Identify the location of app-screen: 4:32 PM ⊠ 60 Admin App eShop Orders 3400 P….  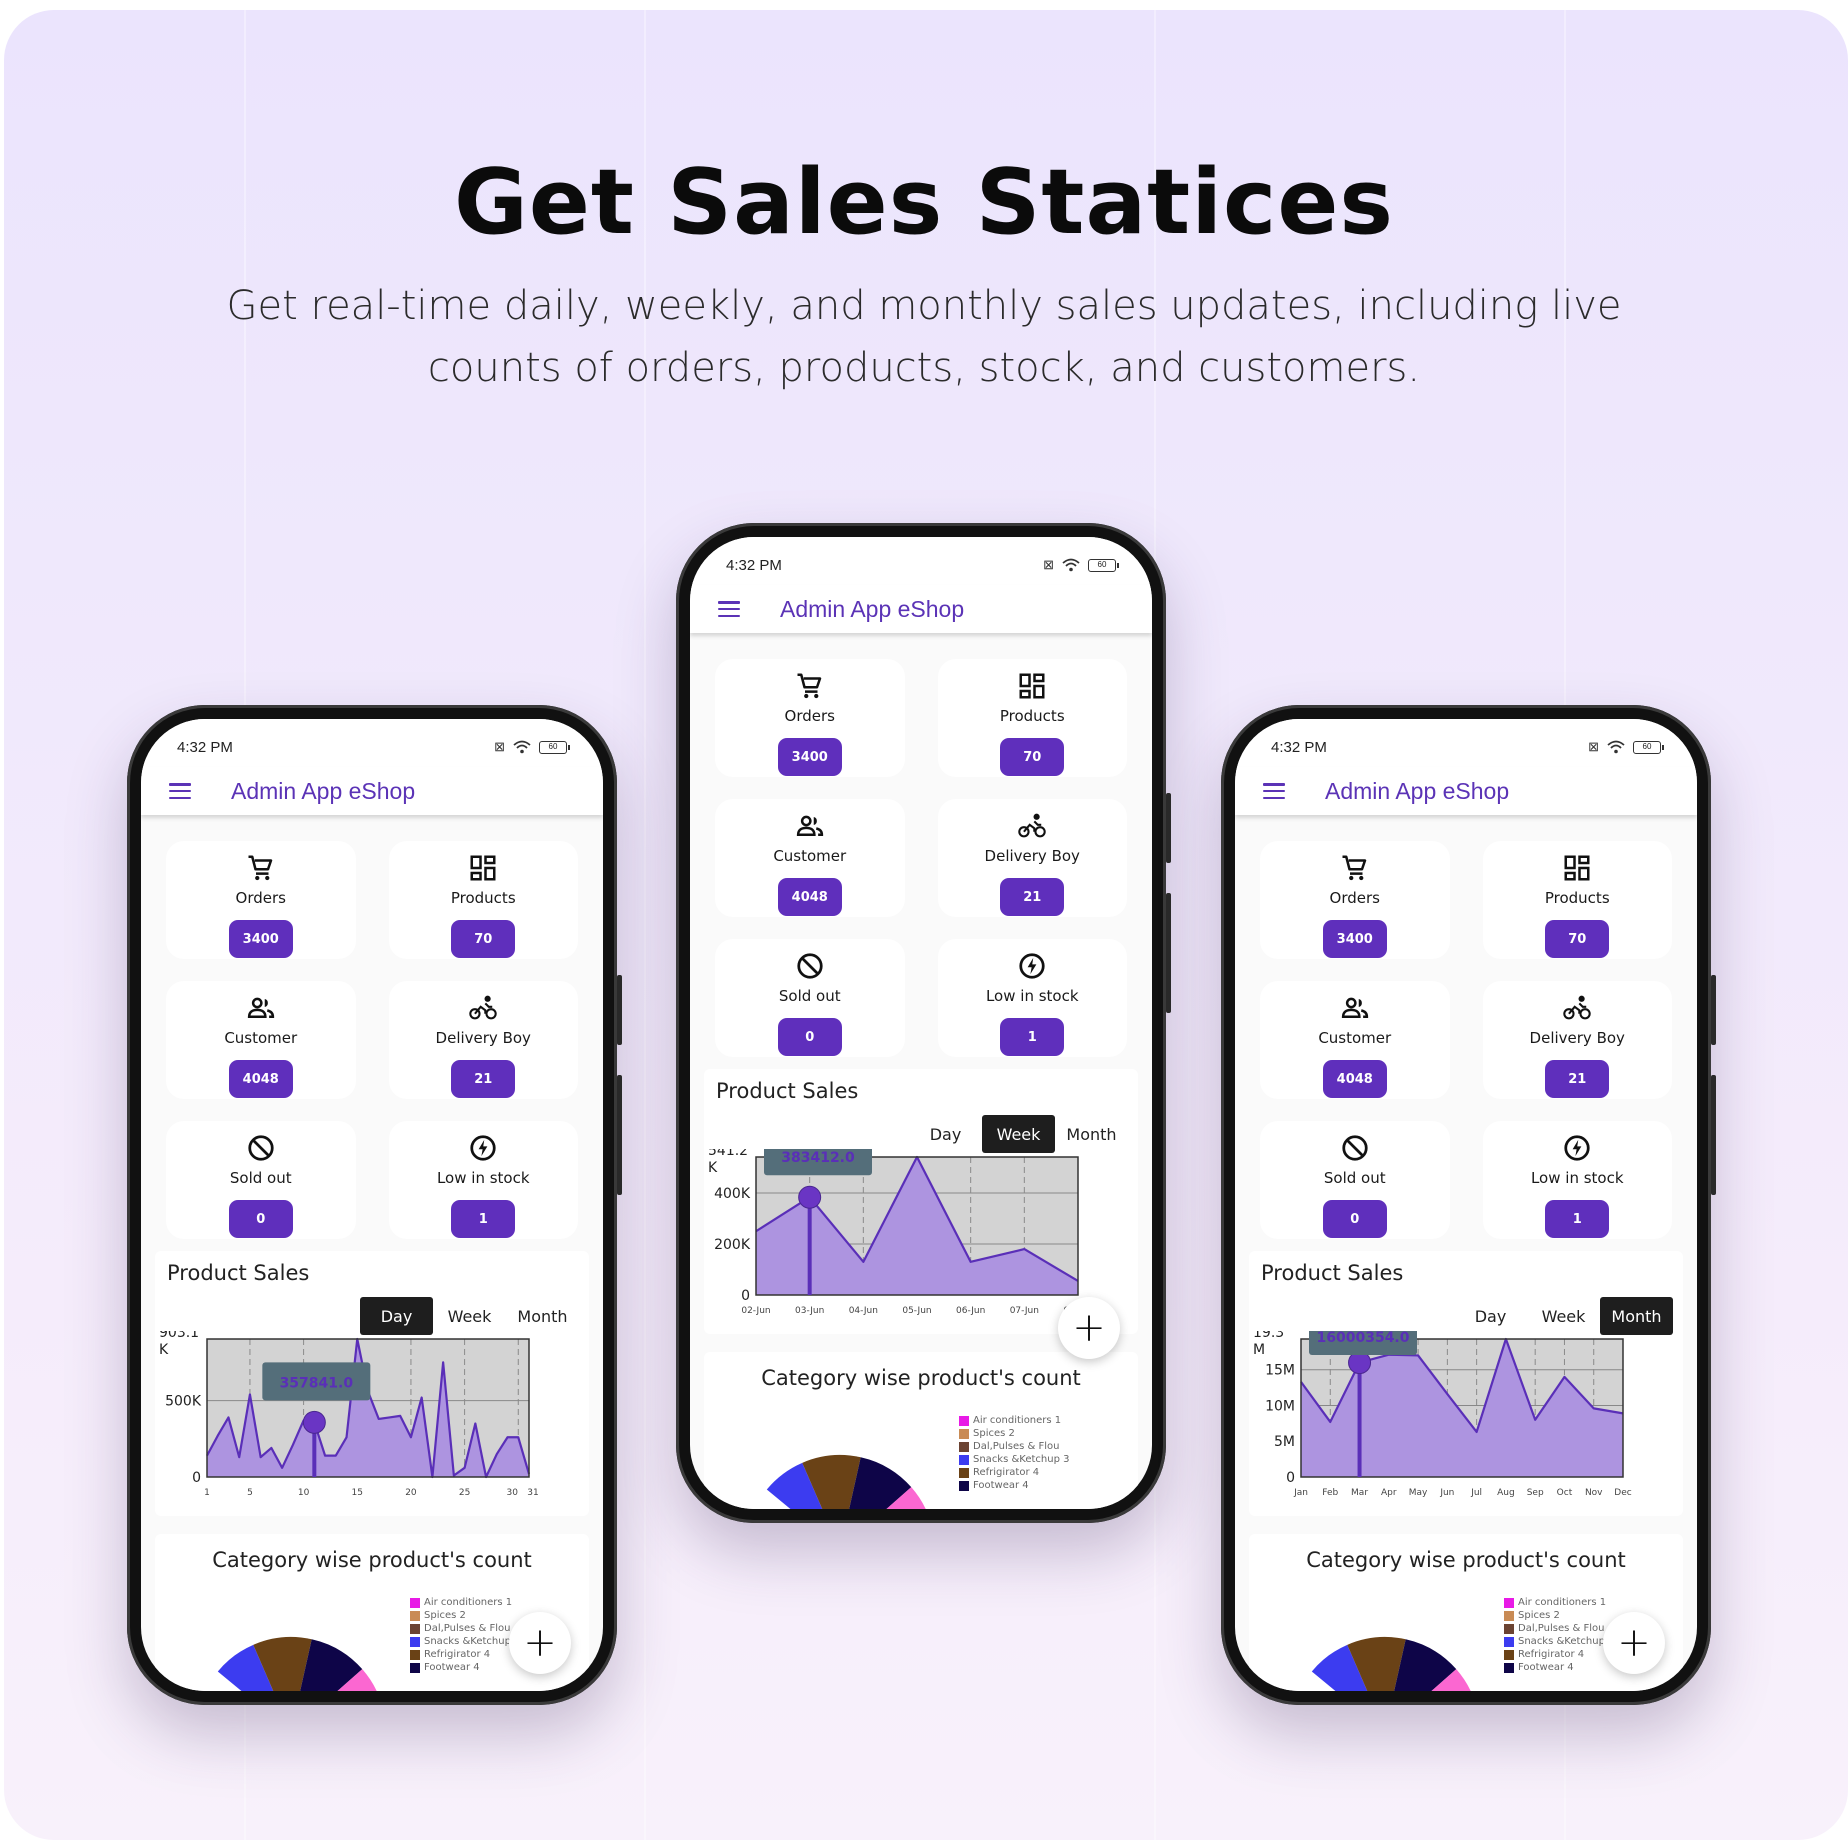
(372, 1205).